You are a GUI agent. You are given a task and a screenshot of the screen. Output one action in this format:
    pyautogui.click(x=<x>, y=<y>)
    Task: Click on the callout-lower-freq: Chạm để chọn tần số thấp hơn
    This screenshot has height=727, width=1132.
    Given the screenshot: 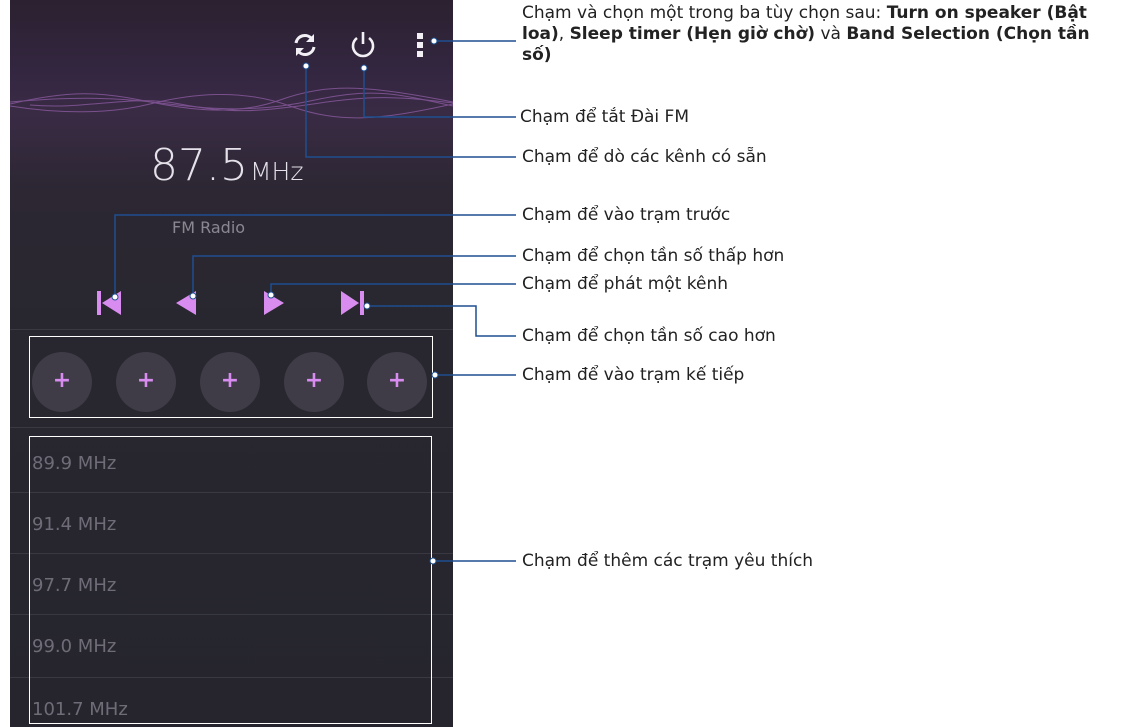 What is the action you would take?
    pyautogui.click(x=653, y=256)
    